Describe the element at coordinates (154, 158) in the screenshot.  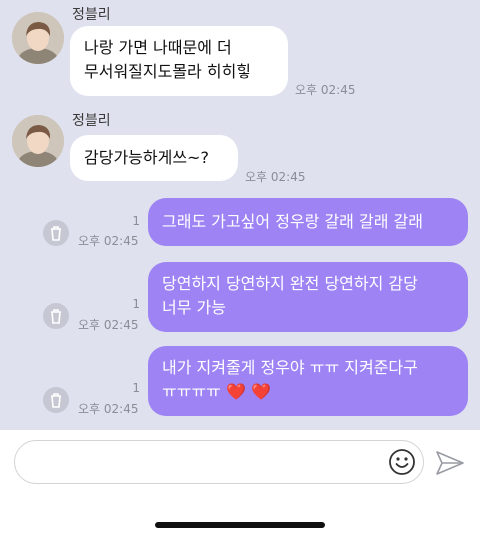
I see `incoming-message-bubble: 감당가능하게쓰~?` at that location.